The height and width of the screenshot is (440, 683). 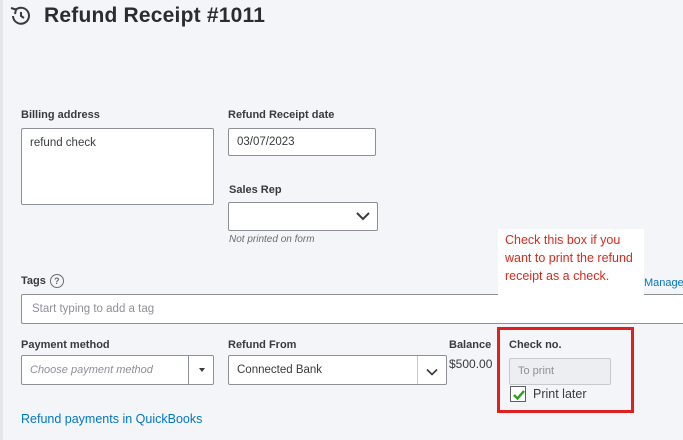 What do you see at coordinates (91, 370) in the screenshot?
I see `payment-method-placeholder: Choose payment method` at bounding box center [91, 370].